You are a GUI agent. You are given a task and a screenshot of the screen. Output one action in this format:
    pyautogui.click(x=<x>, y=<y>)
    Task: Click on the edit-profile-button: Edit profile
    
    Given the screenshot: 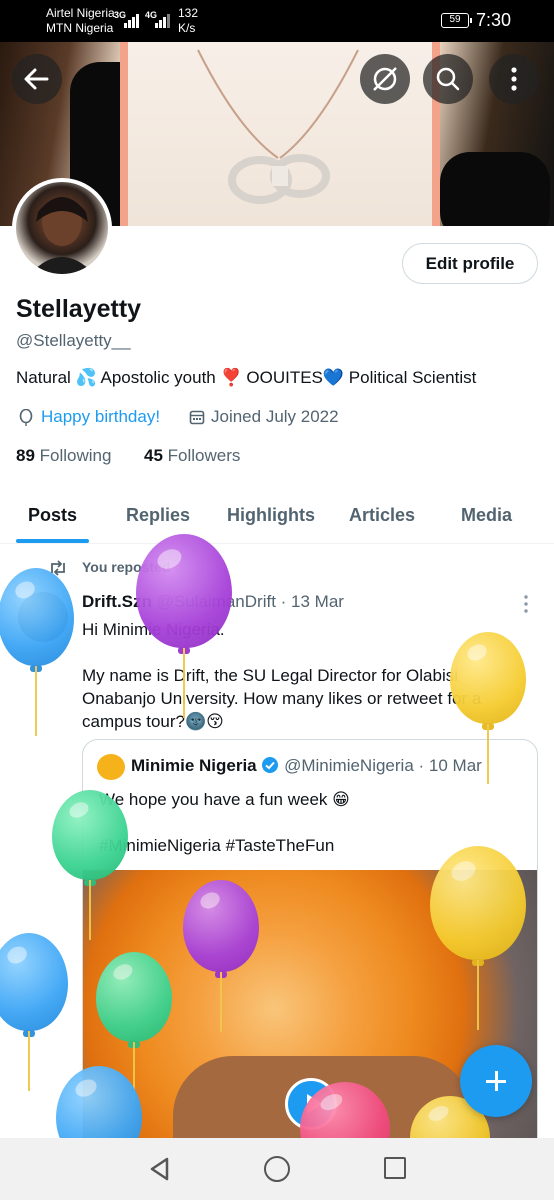 What is the action you would take?
    pyautogui.click(x=470, y=263)
    